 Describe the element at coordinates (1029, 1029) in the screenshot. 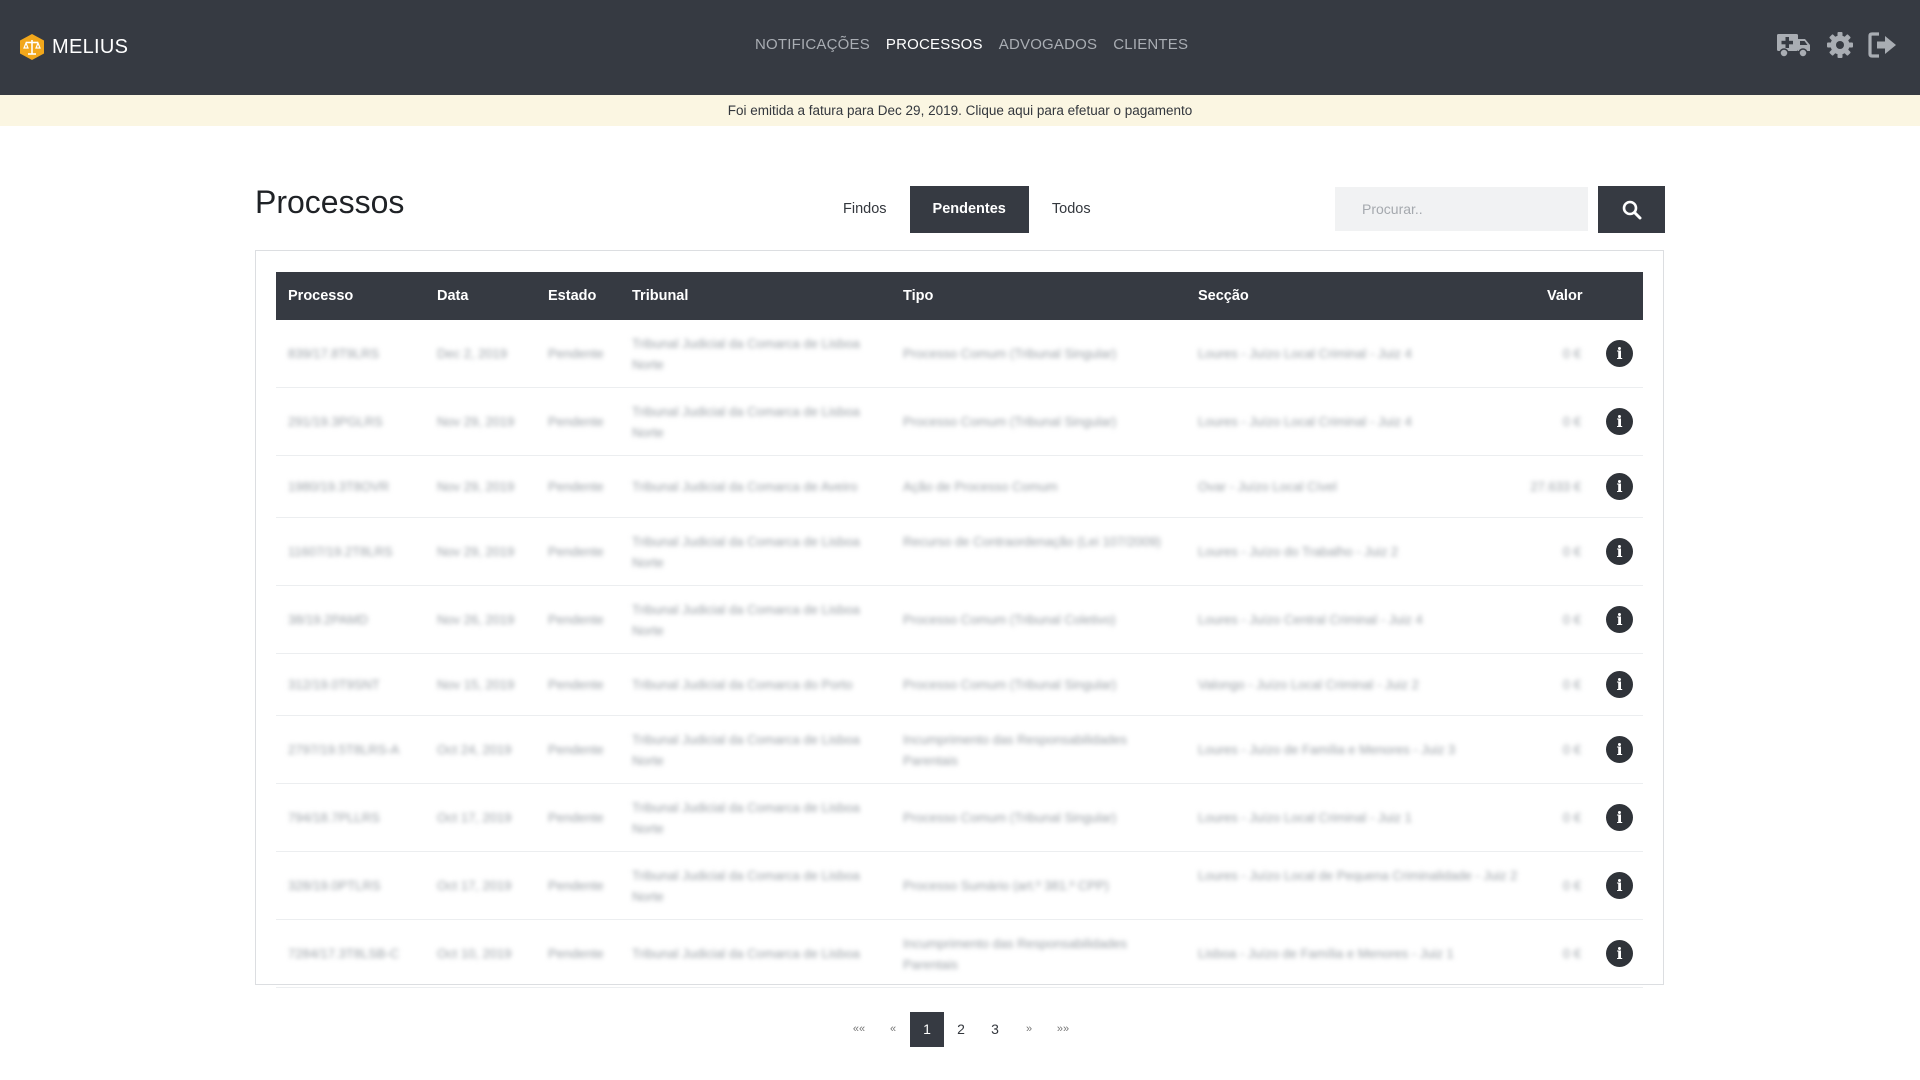

I see `pagination-next: »` at that location.